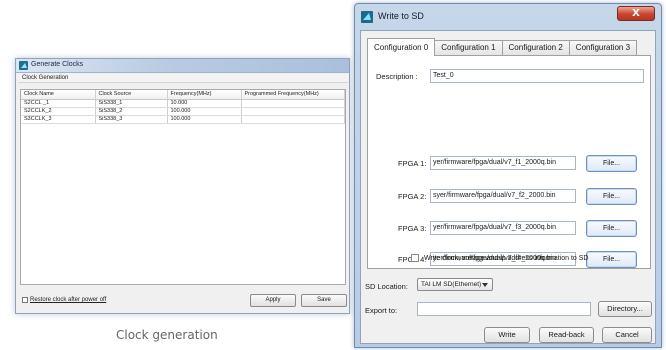 The width and height of the screenshot is (666, 350). Describe the element at coordinates (58, 111) in the screenshot. I see `cell-clock-name: S2CCLK_2` at that location.